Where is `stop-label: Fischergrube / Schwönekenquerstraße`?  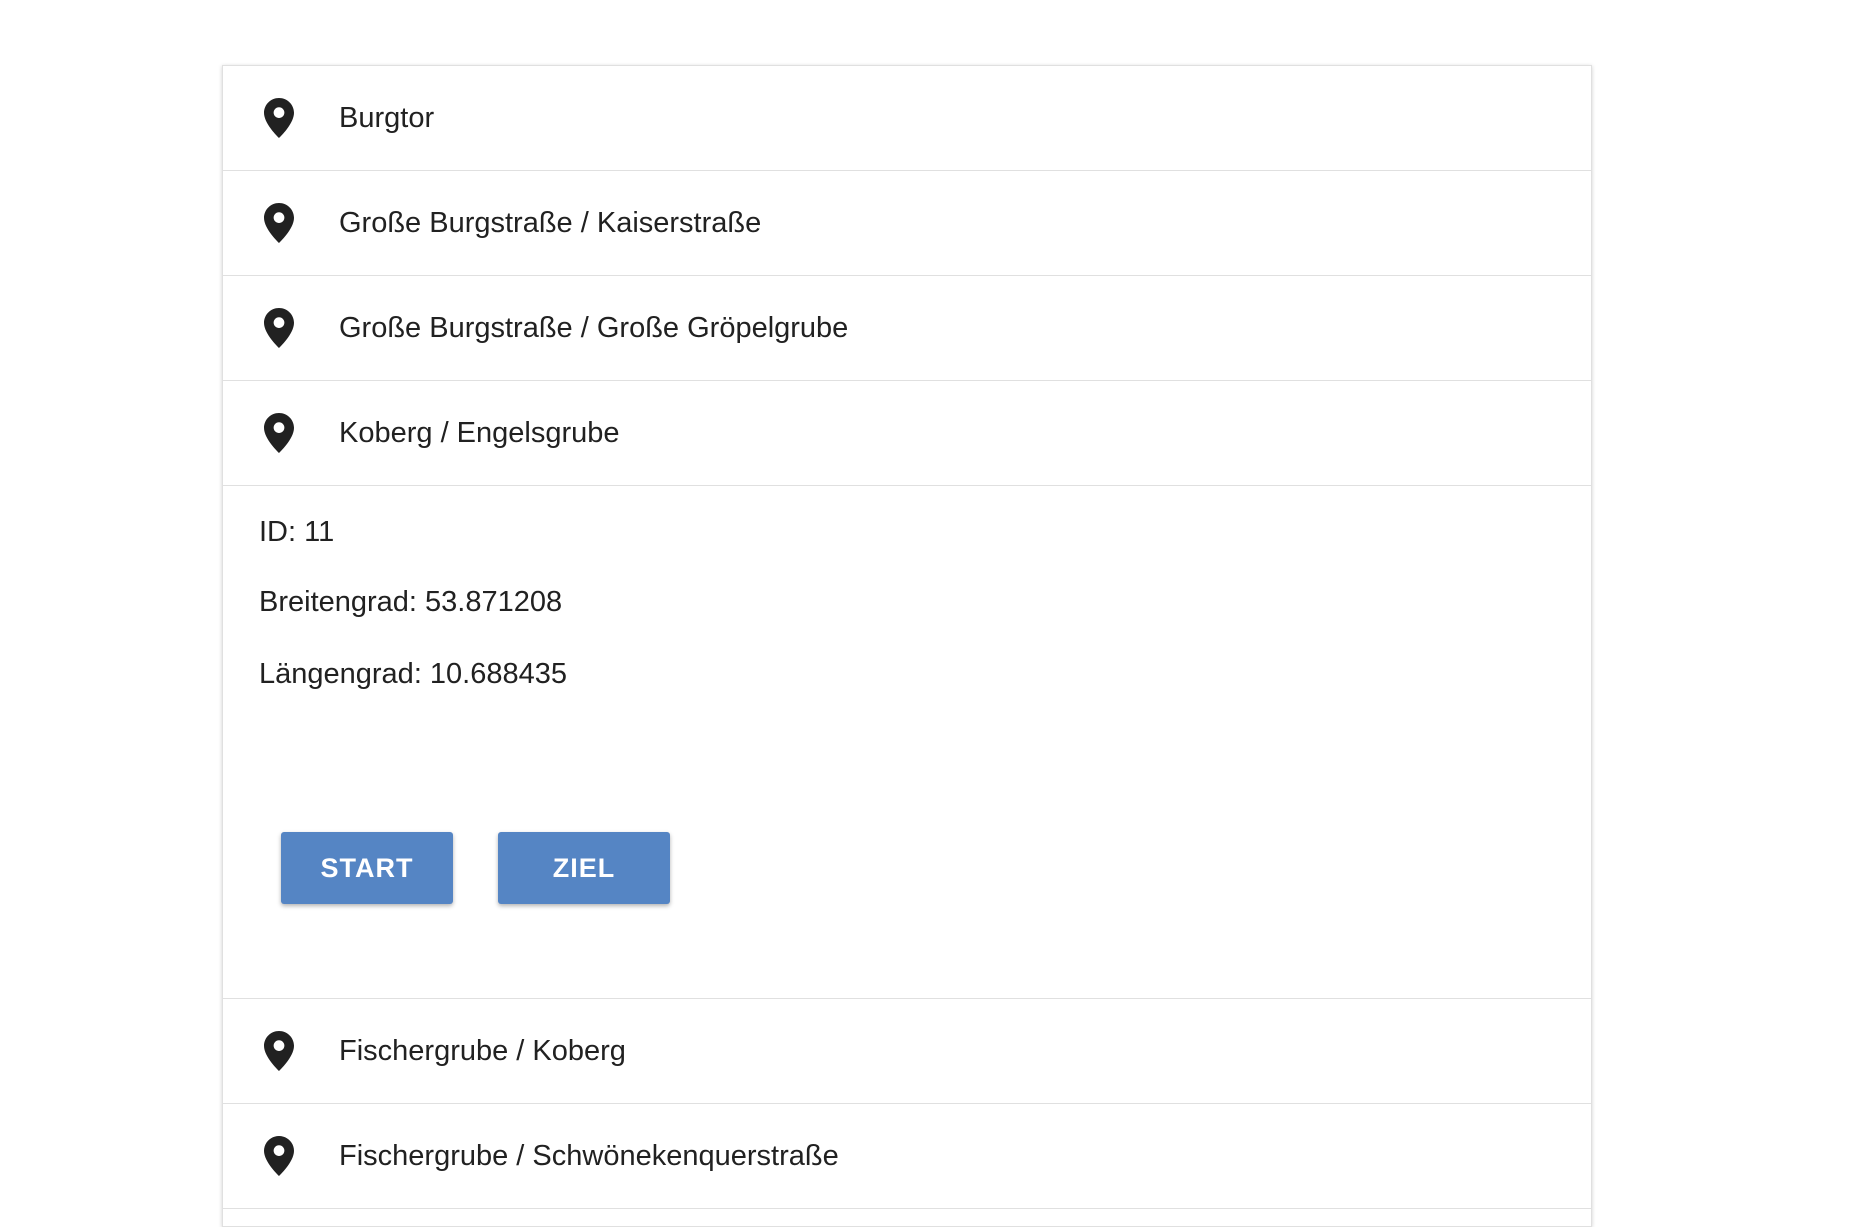
stop-label: Fischergrube / Schwönekenquerstraße is located at coordinates (589, 1156).